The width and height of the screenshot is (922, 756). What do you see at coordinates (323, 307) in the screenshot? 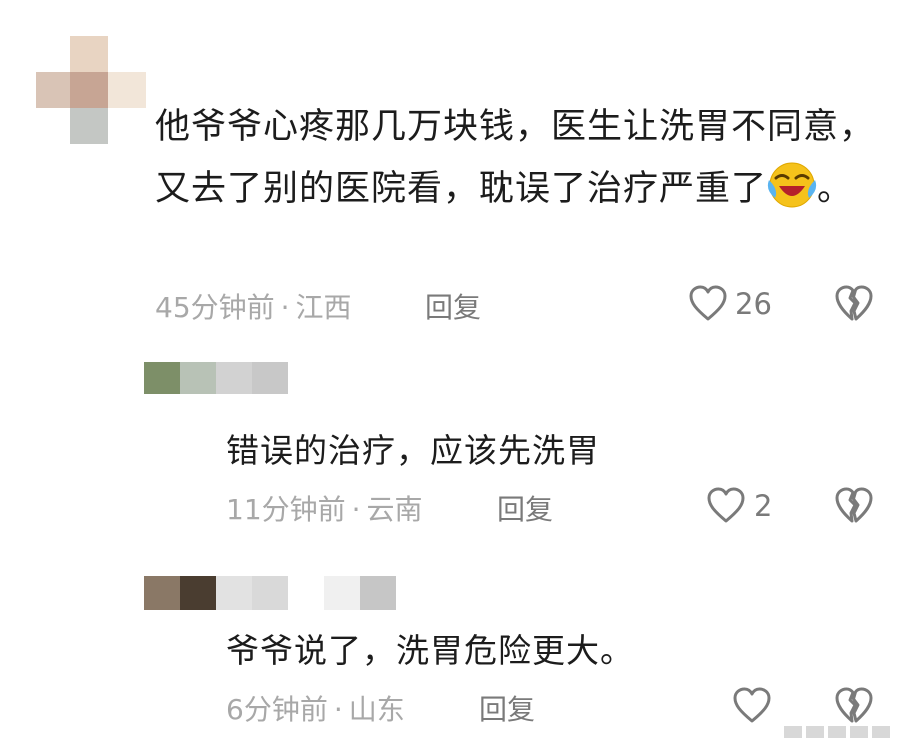
I see `comment-location: 江西` at bounding box center [323, 307].